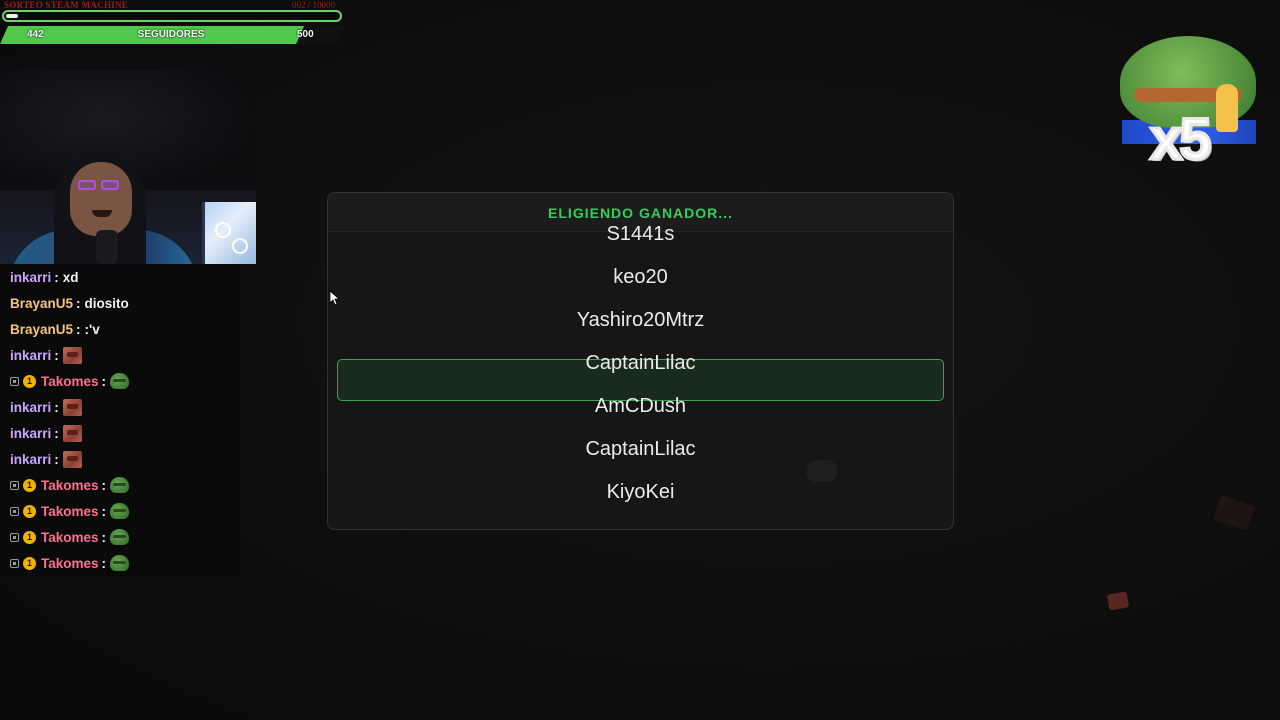 The width and height of the screenshot is (1280, 720). What do you see at coordinates (640, 320) in the screenshot?
I see `picker-entry: Yashiro20Mtrz` at bounding box center [640, 320].